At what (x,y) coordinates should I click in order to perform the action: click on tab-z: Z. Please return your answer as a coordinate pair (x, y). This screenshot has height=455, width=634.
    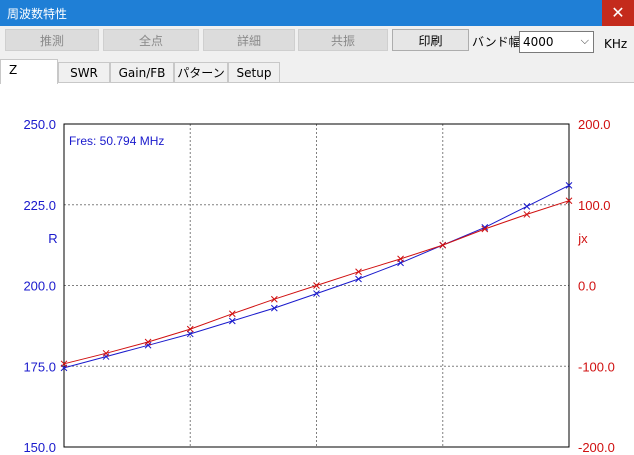
    Looking at the image, I should click on (29, 71).